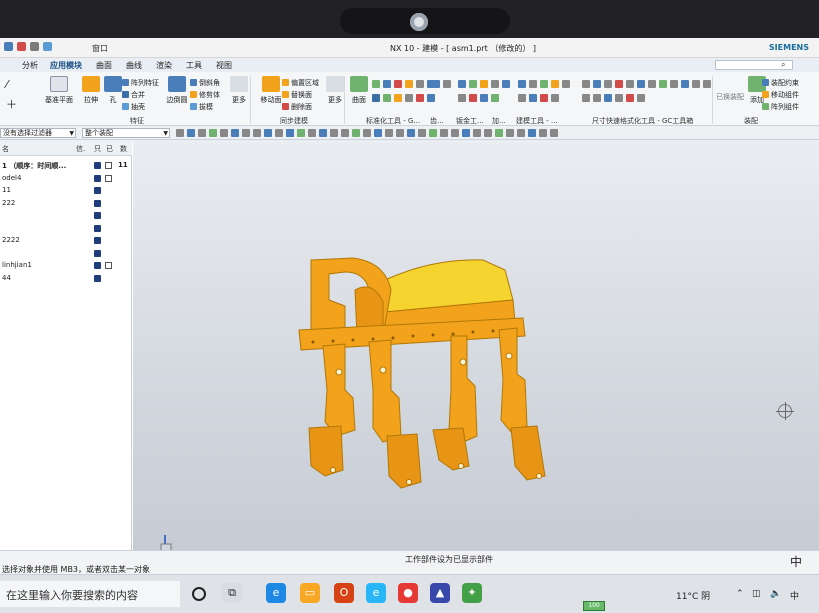  What do you see at coordinates (310, 593) in the screenshot?
I see `file-explorer-icon: ▭` at bounding box center [310, 593].